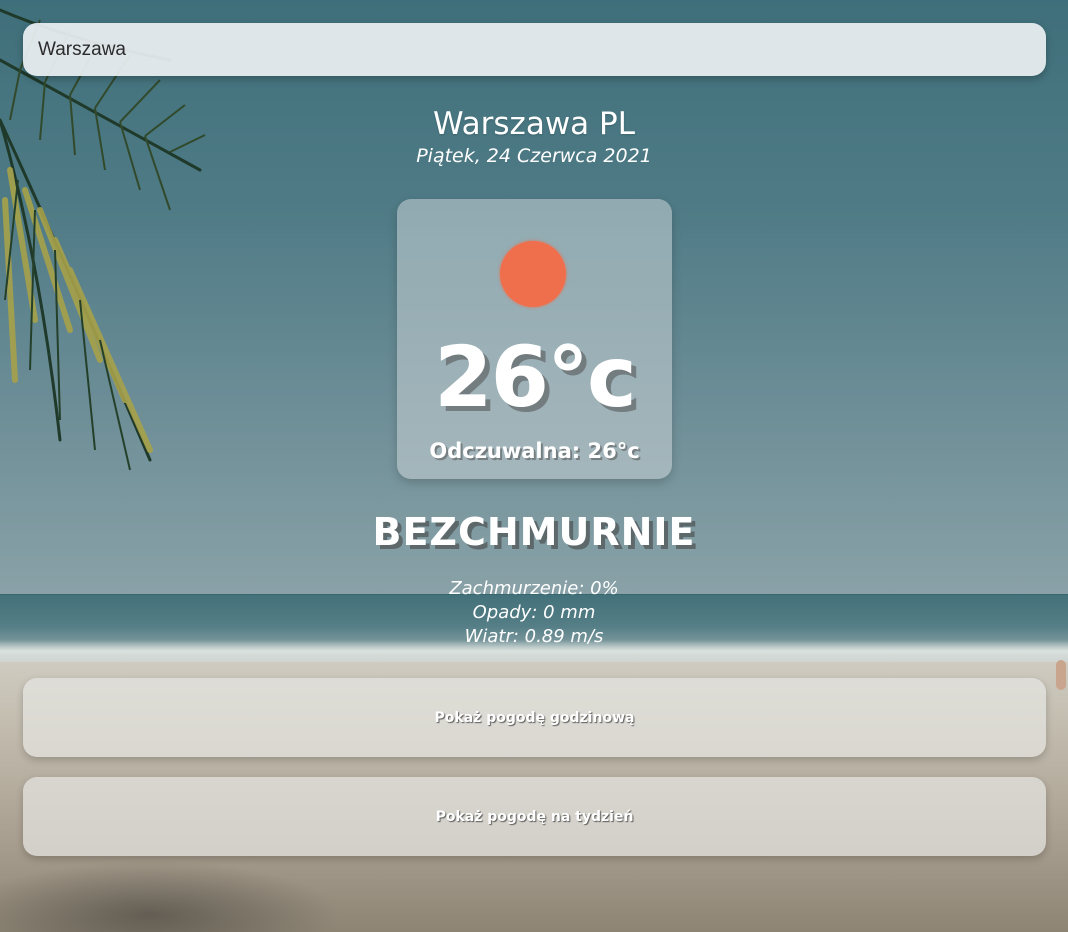 The width and height of the screenshot is (1068, 932). What do you see at coordinates (534, 532) in the screenshot?
I see `weather-condition: BEZCHMURNIE` at bounding box center [534, 532].